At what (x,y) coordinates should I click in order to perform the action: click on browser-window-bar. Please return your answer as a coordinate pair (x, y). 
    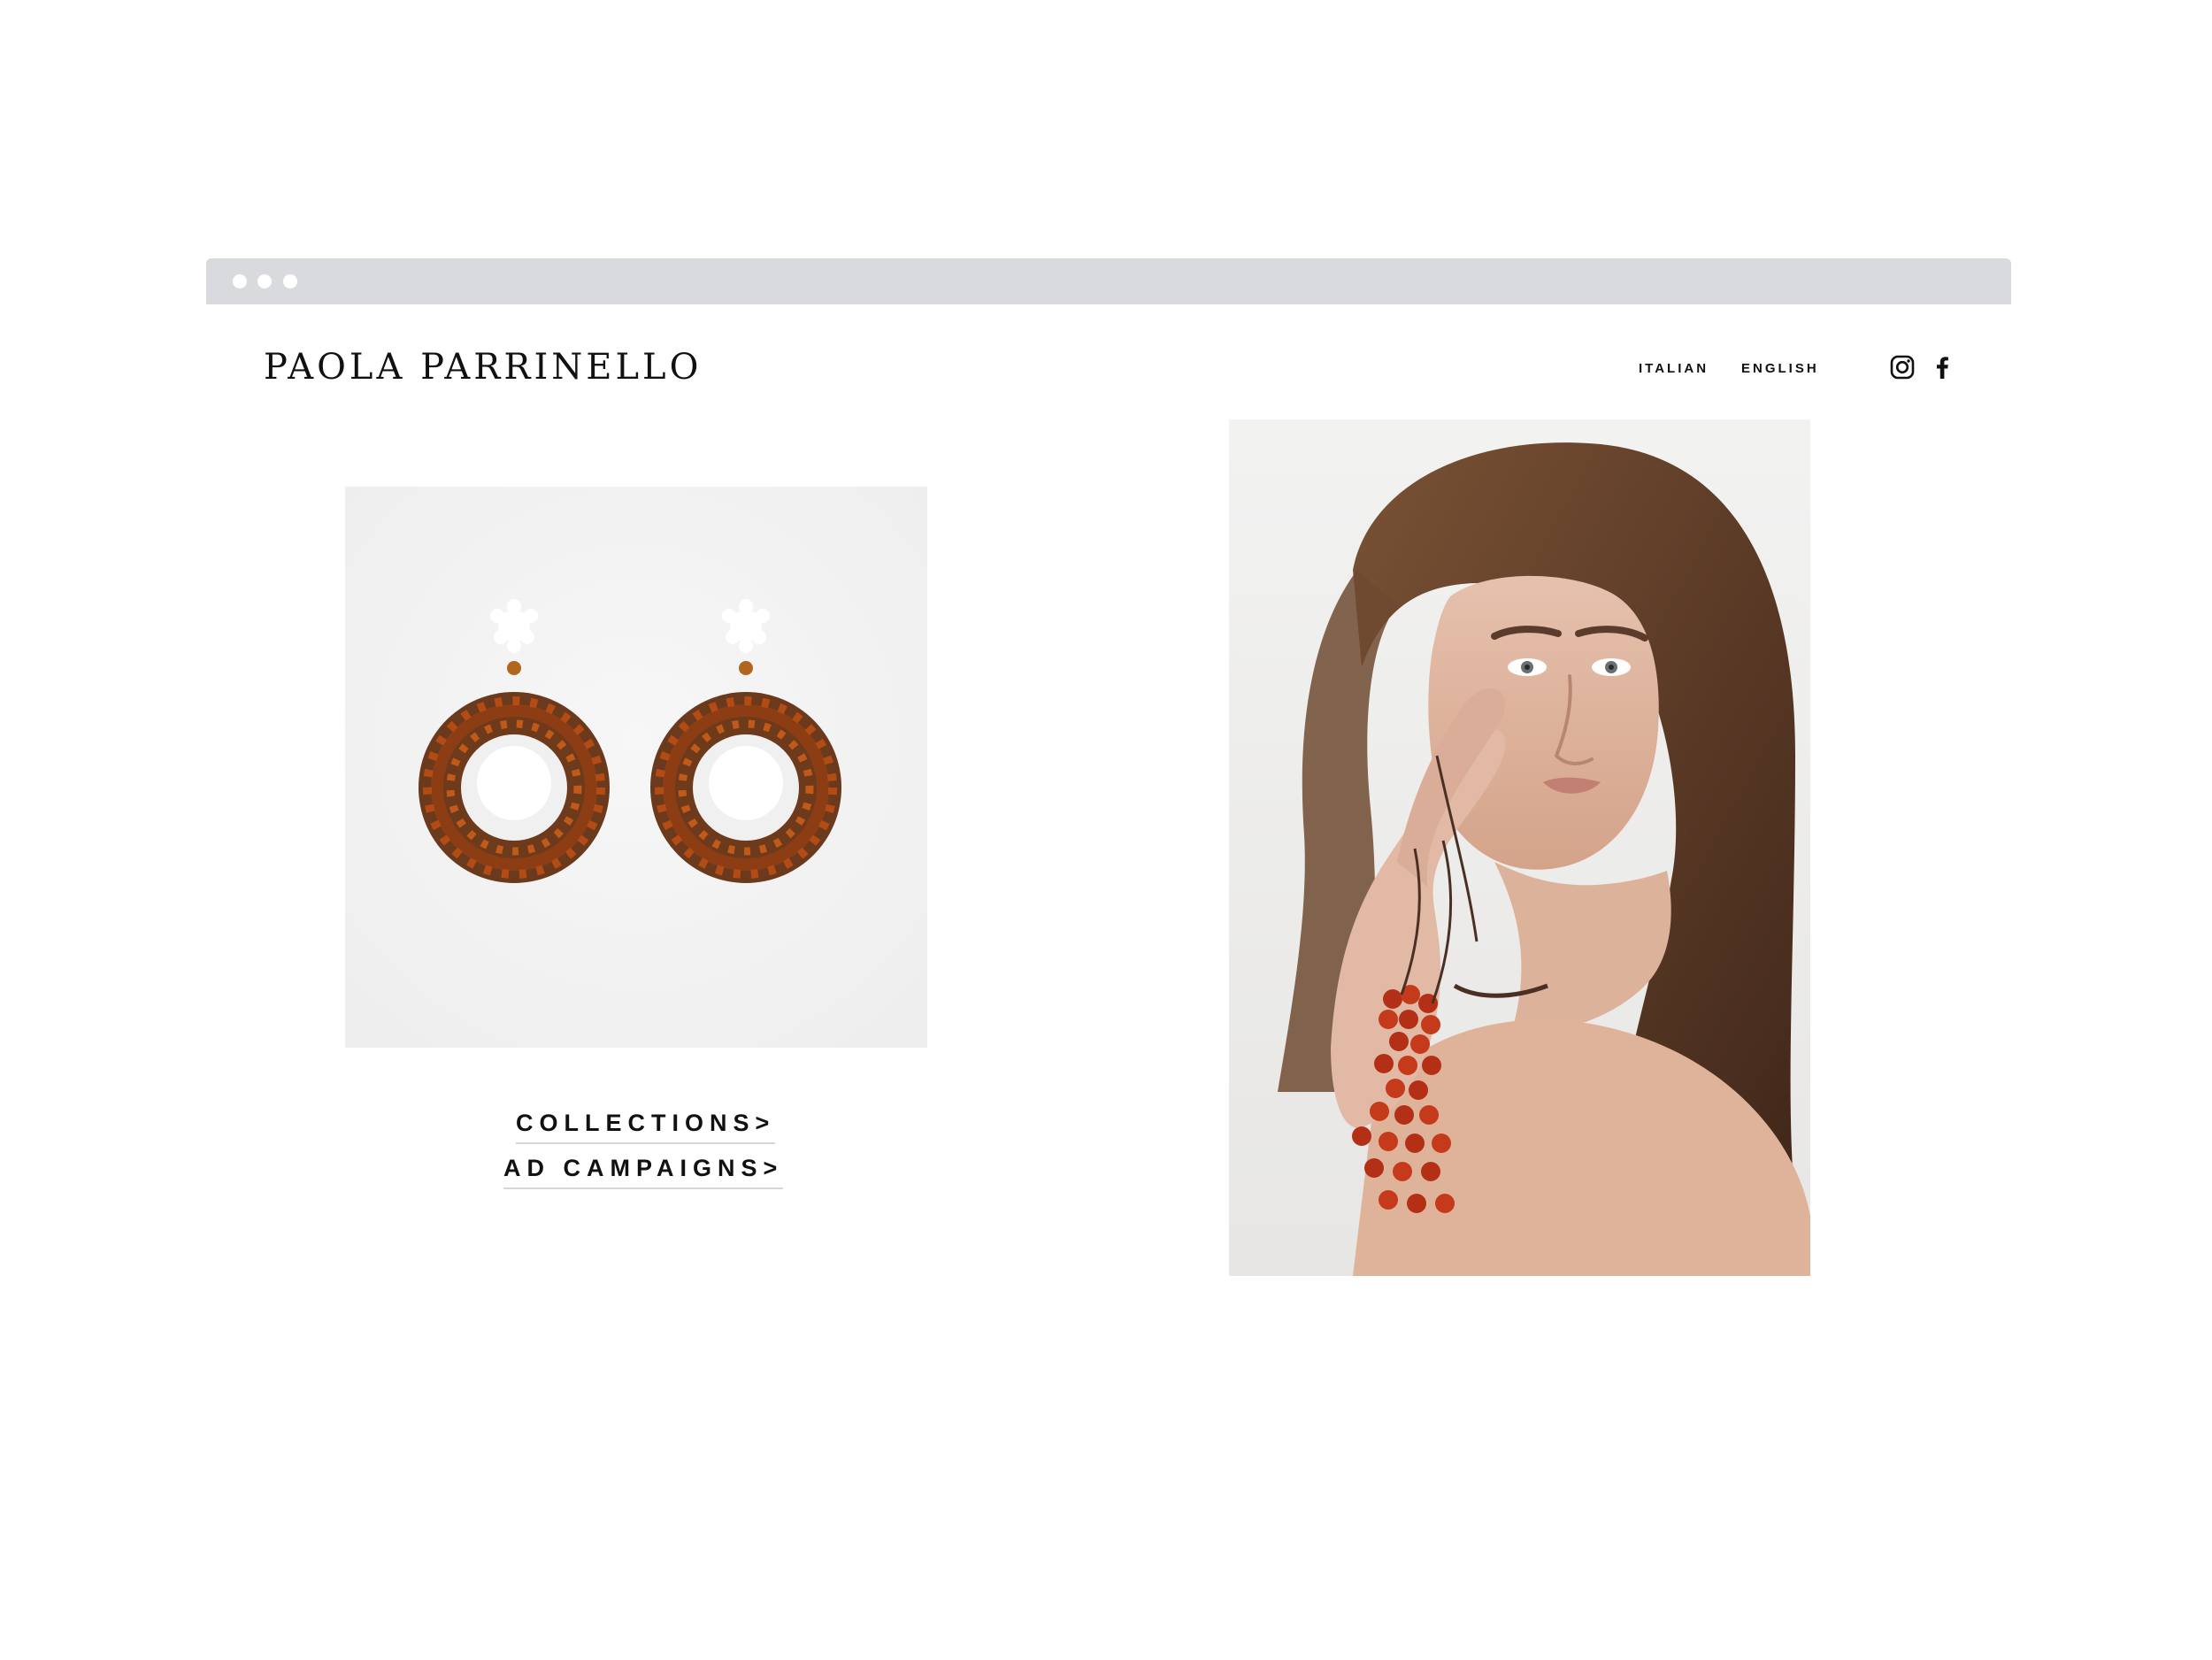
    Looking at the image, I should click on (1109, 281).